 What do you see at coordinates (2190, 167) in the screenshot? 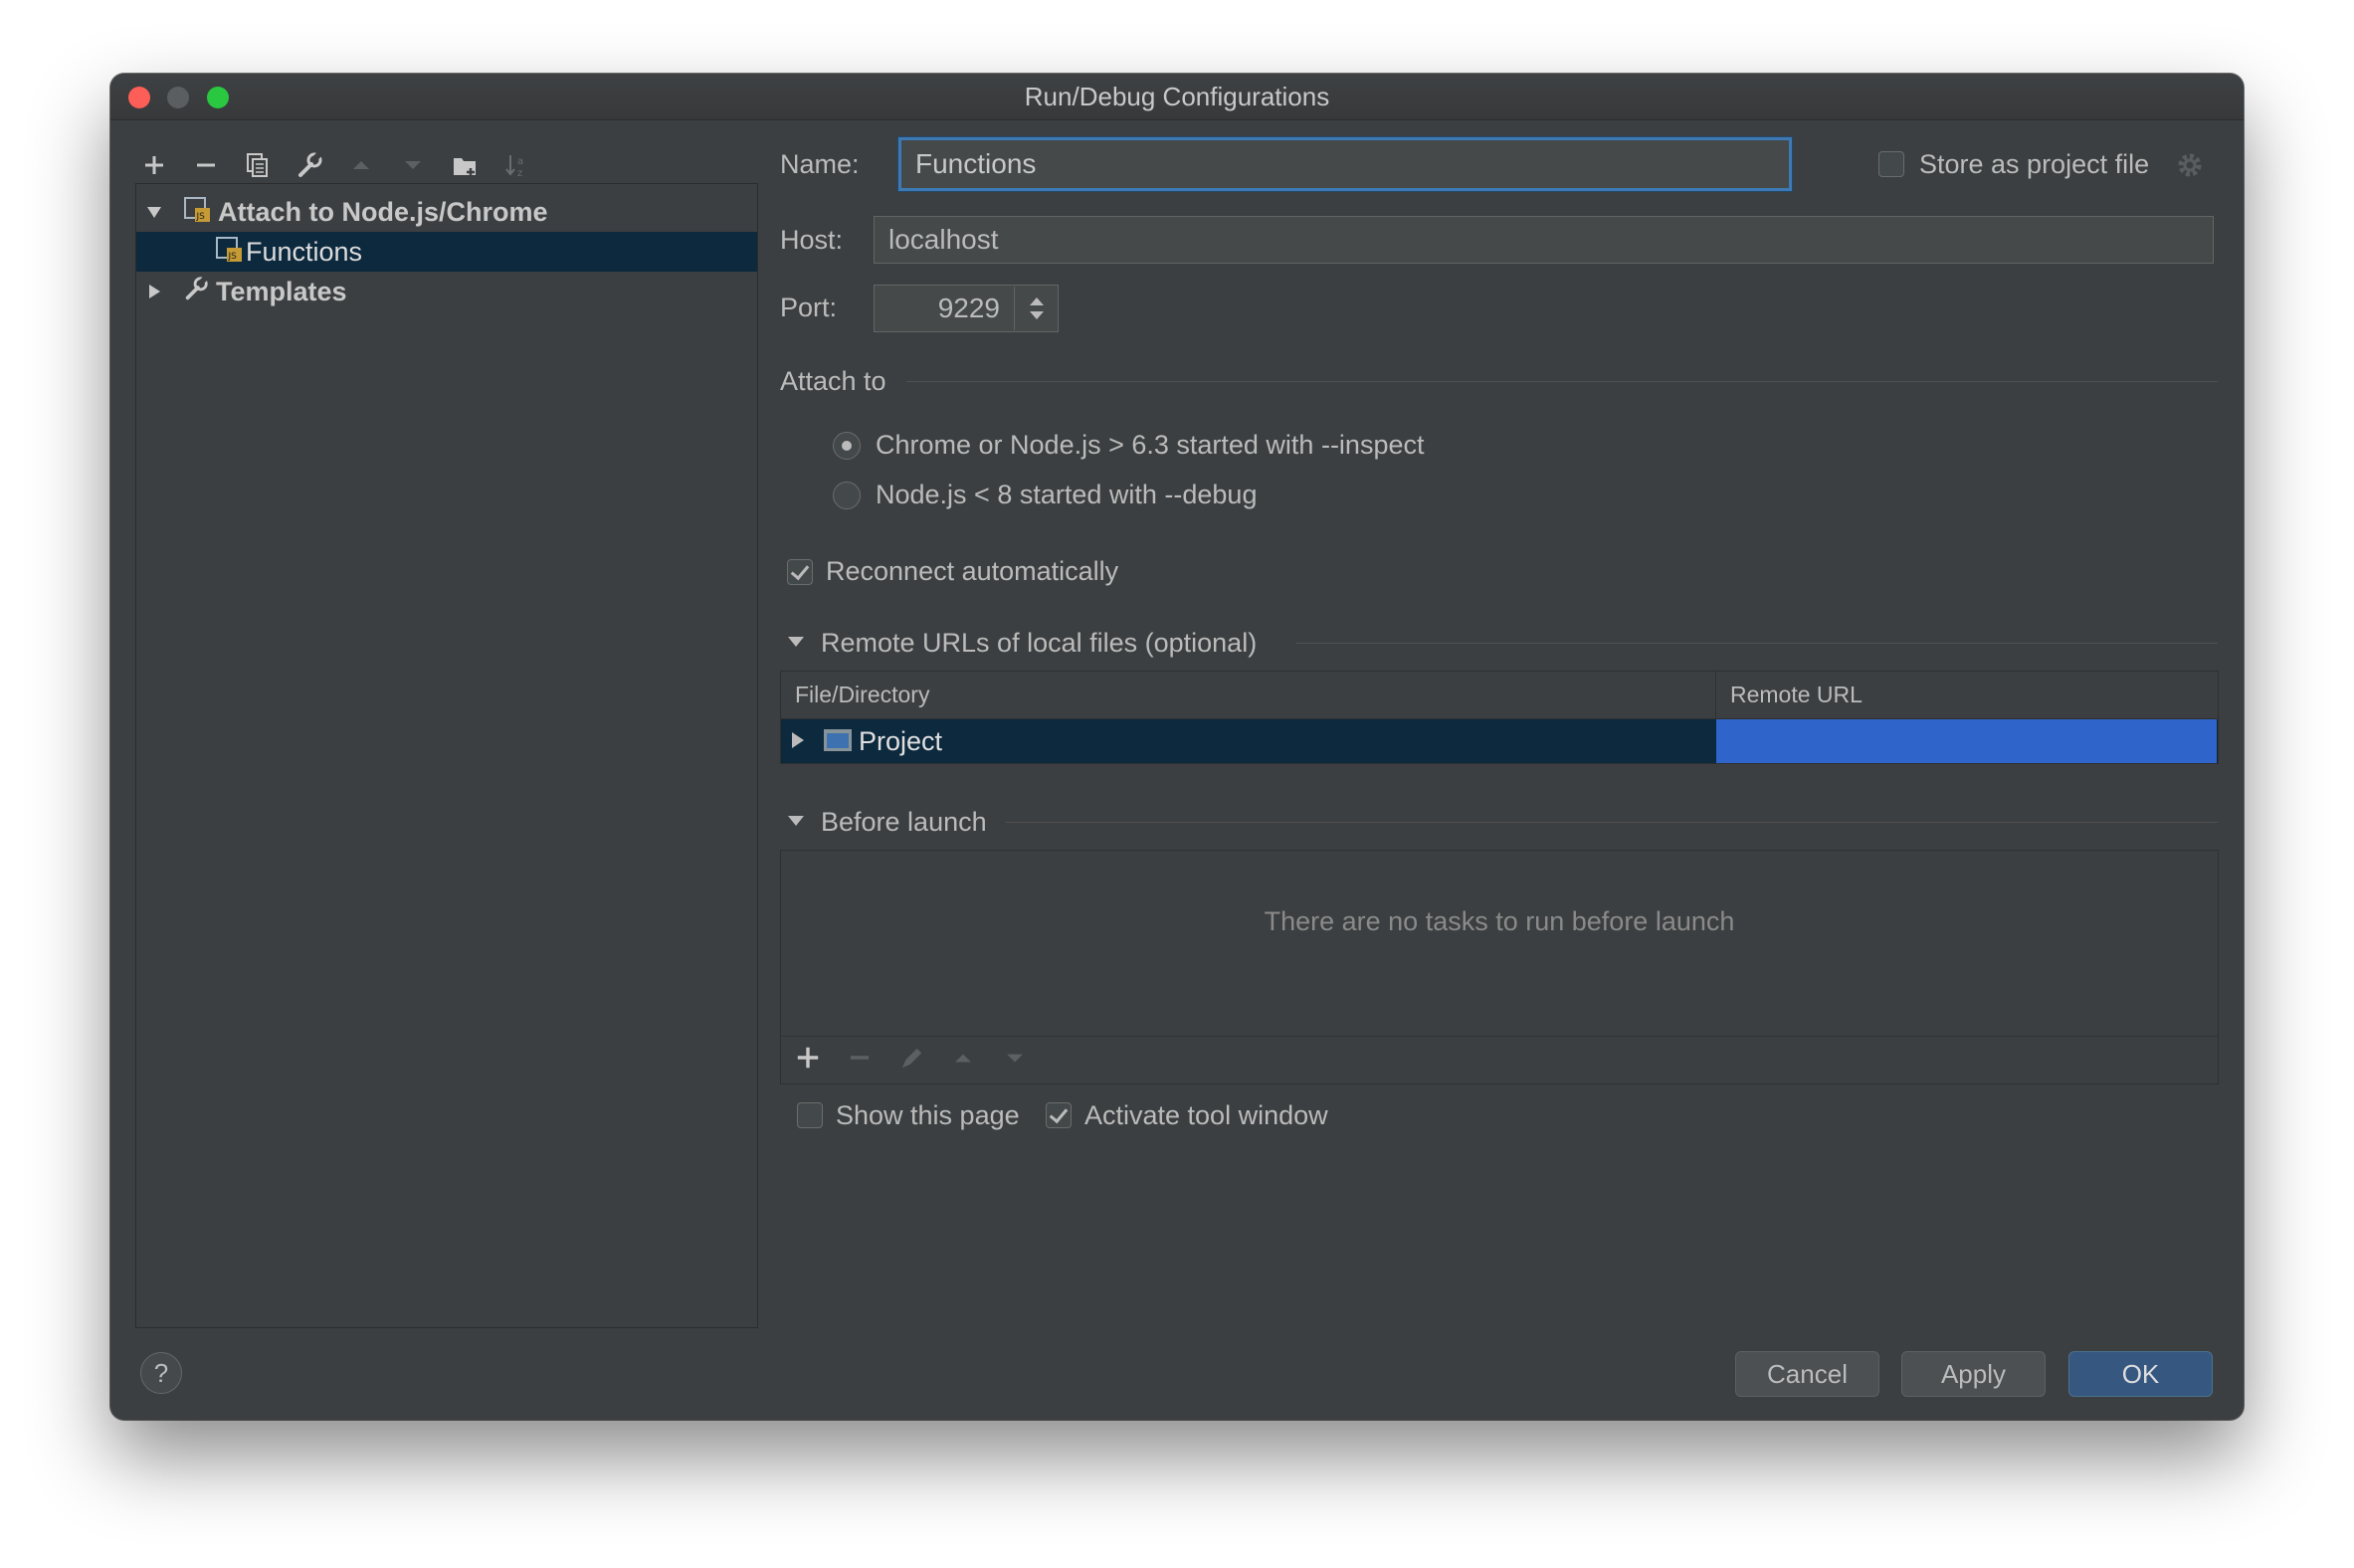
I see `gear-icon` at bounding box center [2190, 167].